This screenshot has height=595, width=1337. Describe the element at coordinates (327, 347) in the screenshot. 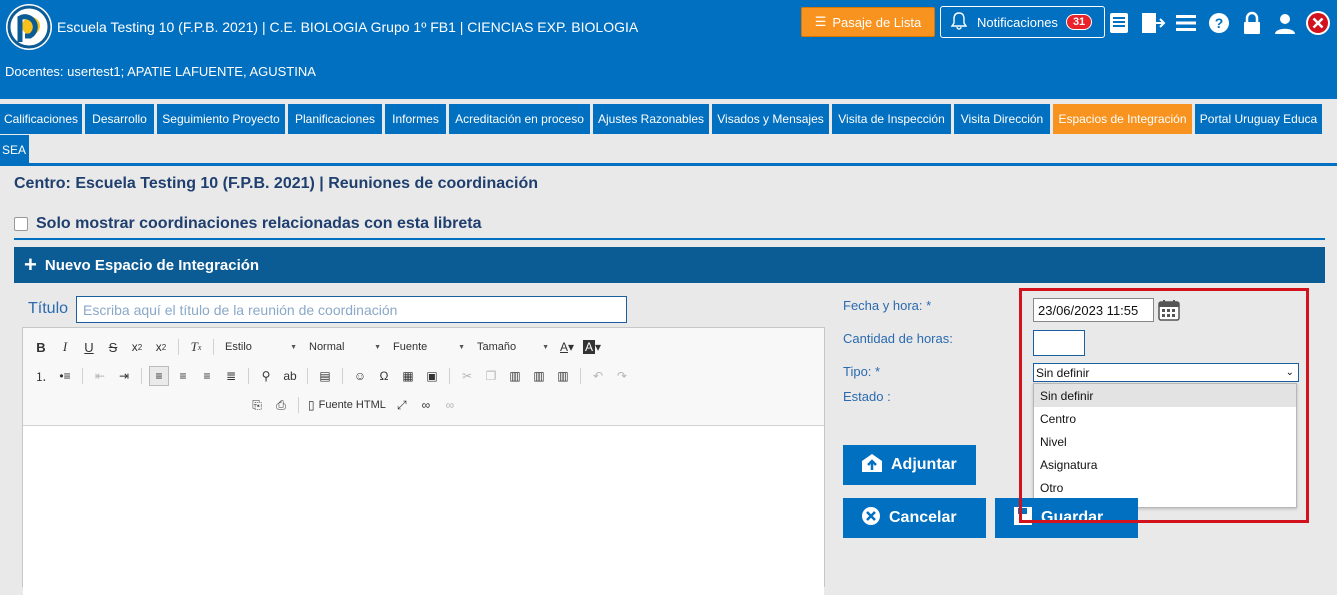

I see `format-combo-label: Normal` at that location.